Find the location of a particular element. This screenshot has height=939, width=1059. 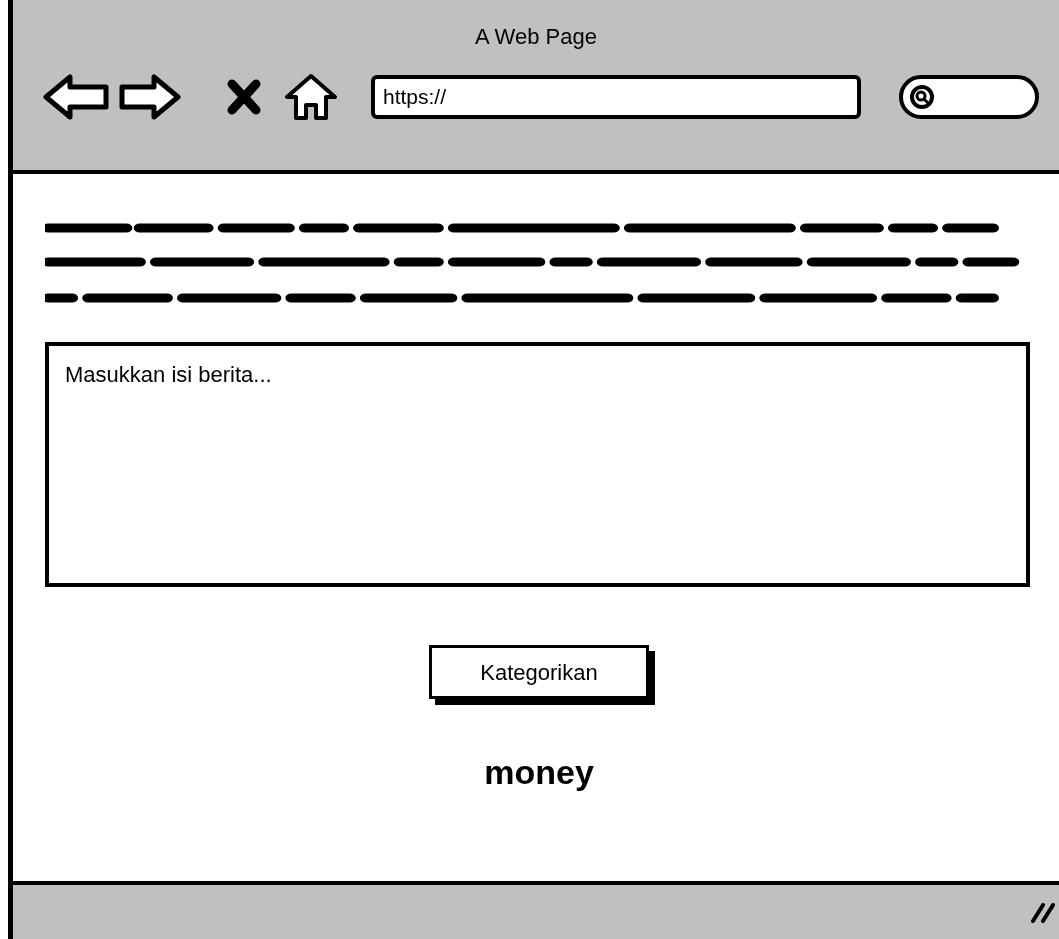

back-icon is located at coordinates (76, 97).